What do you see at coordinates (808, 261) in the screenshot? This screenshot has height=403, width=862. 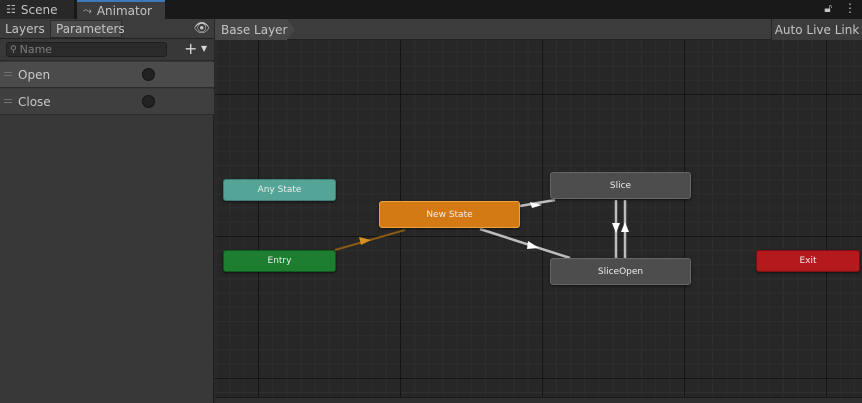 I see `state-exit: Exit` at bounding box center [808, 261].